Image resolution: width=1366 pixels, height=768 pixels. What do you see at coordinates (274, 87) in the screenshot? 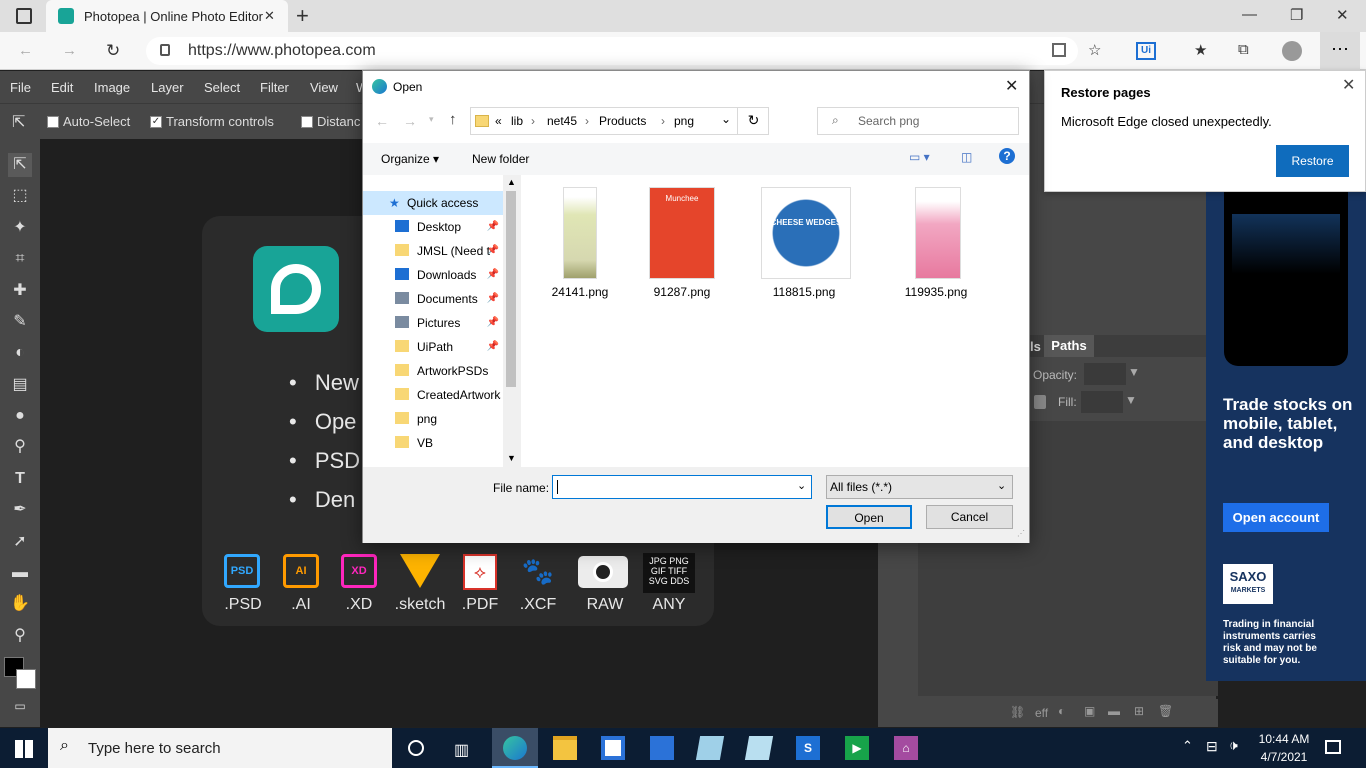
I see `menu-filter: Filter` at bounding box center [274, 87].